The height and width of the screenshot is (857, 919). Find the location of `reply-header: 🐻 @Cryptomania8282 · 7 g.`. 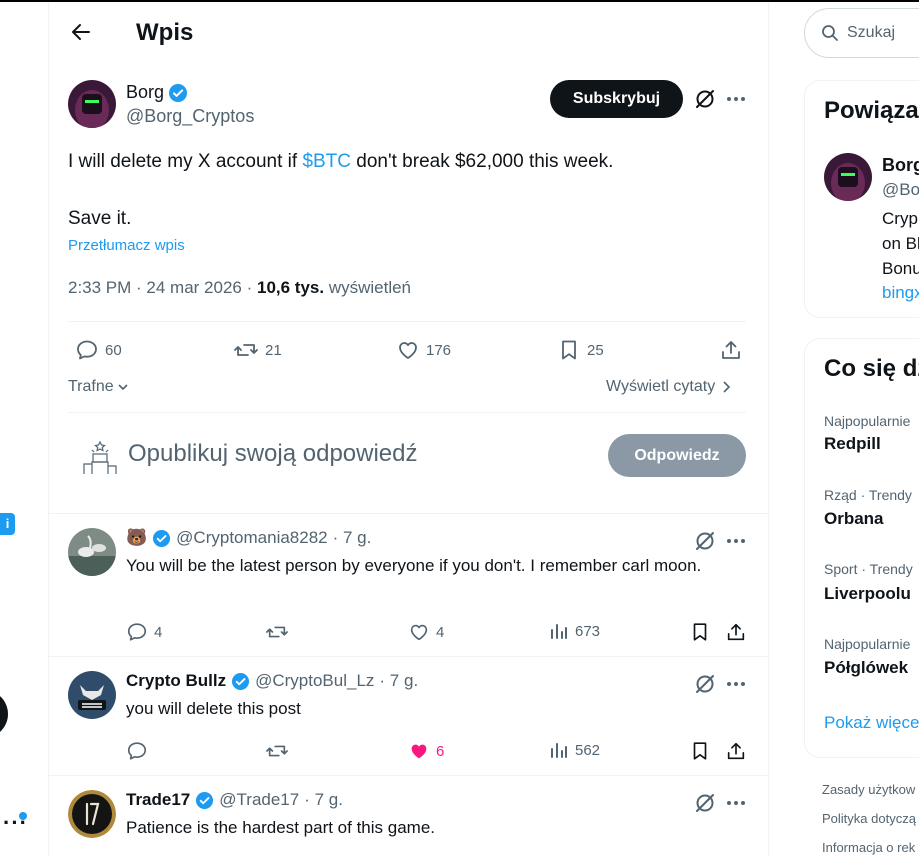

reply-header: 🐻 @Cryptomania8282 · 7 g. is located at coordinates (248, 538).